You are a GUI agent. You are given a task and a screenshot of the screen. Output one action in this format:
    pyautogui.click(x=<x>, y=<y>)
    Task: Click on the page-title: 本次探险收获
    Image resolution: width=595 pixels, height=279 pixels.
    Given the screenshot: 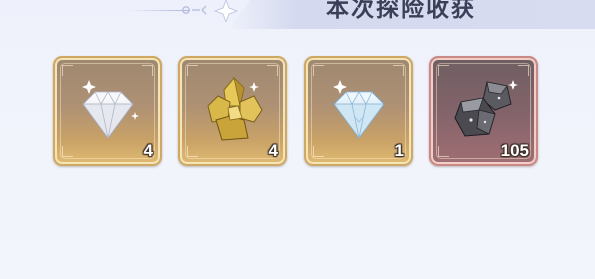 What is the action you would take?
    pyautogui.click(x=401, y=11)
    